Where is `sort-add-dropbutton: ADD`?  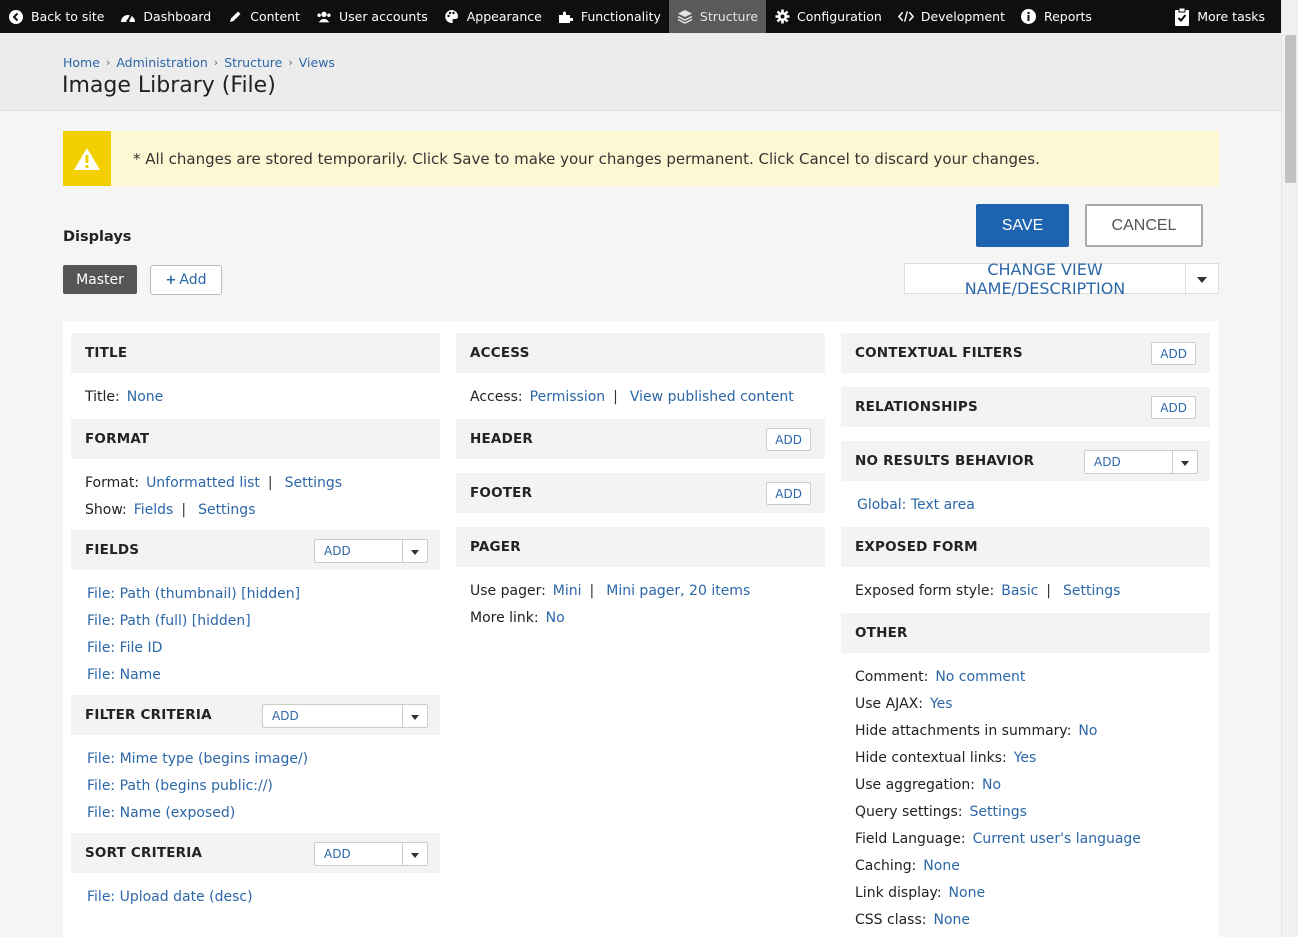
sort-add-dropbutton: ADD is located at coordinates (371, 854).